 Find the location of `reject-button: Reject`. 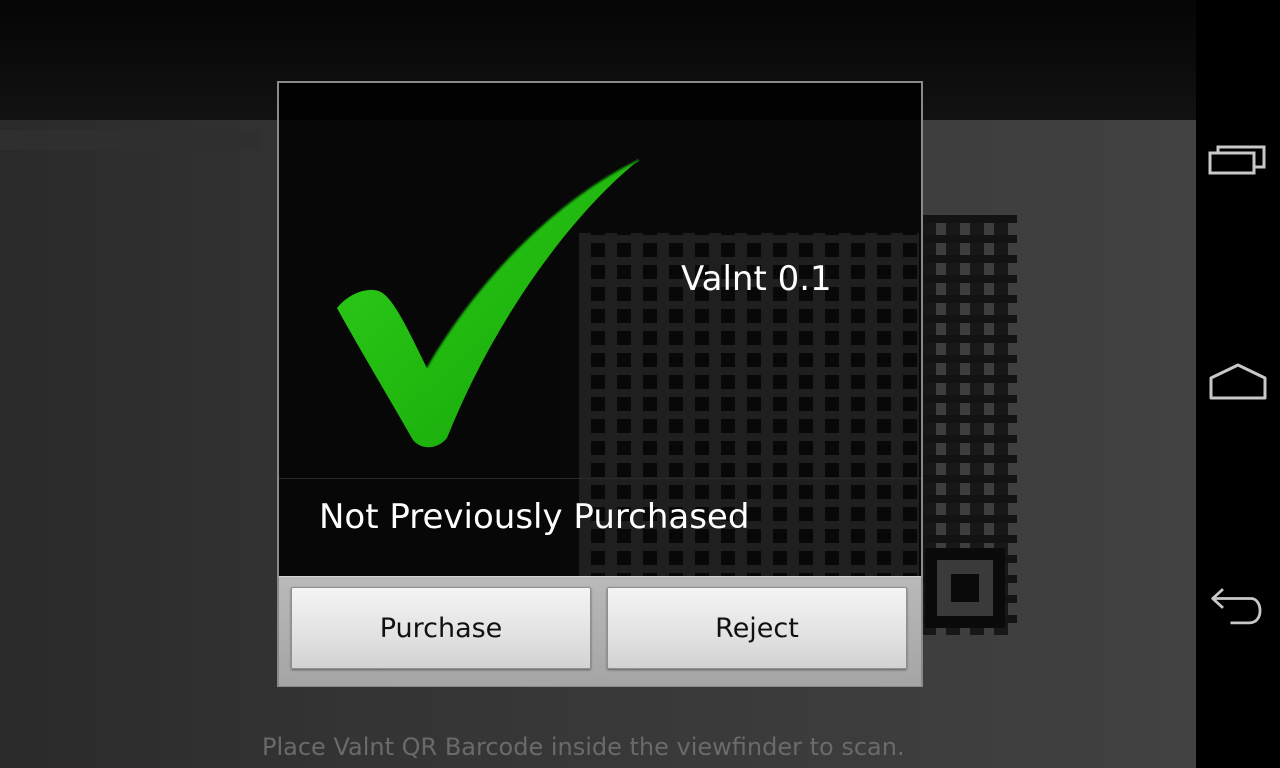

reject-button: Reject is located at coordinates (757, 628).